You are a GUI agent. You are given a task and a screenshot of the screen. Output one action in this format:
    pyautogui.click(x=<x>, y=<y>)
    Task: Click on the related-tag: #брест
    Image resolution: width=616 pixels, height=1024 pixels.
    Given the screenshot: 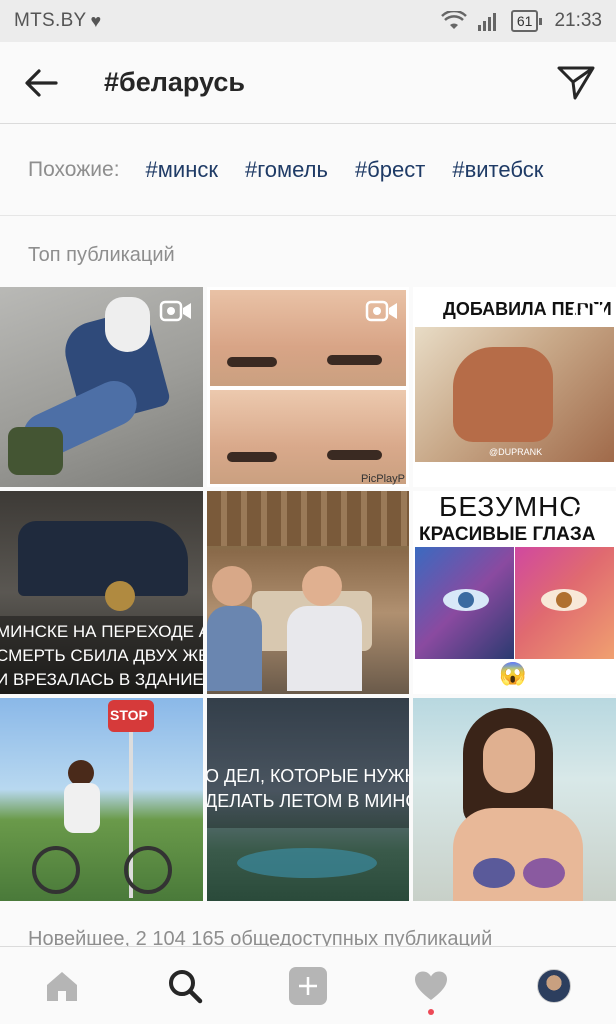 What is the action you would take?
    pyautogui.click(x=390, y=170)
    